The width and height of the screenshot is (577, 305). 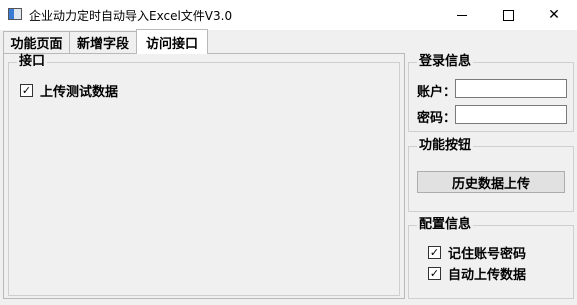 I want to click on remember-password-checkbox: ✓ 记住账号密码, so click(x=477, y=252).